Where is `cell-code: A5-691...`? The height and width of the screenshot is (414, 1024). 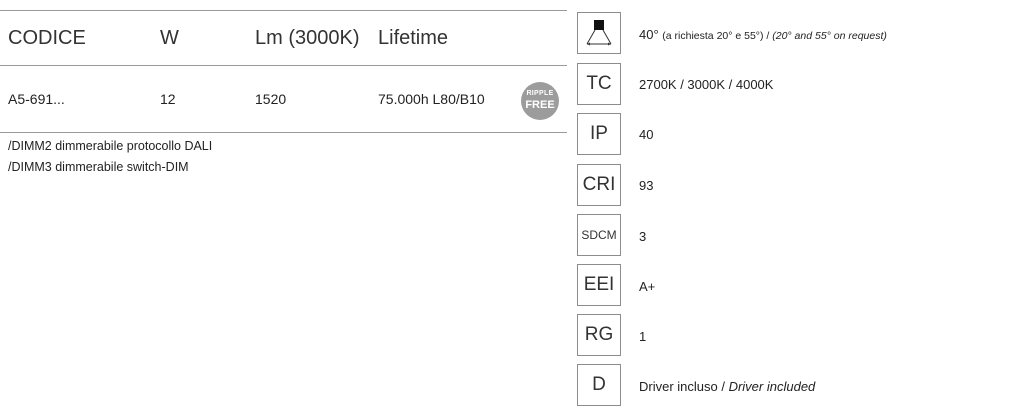
cell-code: A5-691... is located at coordinates (36, 99).